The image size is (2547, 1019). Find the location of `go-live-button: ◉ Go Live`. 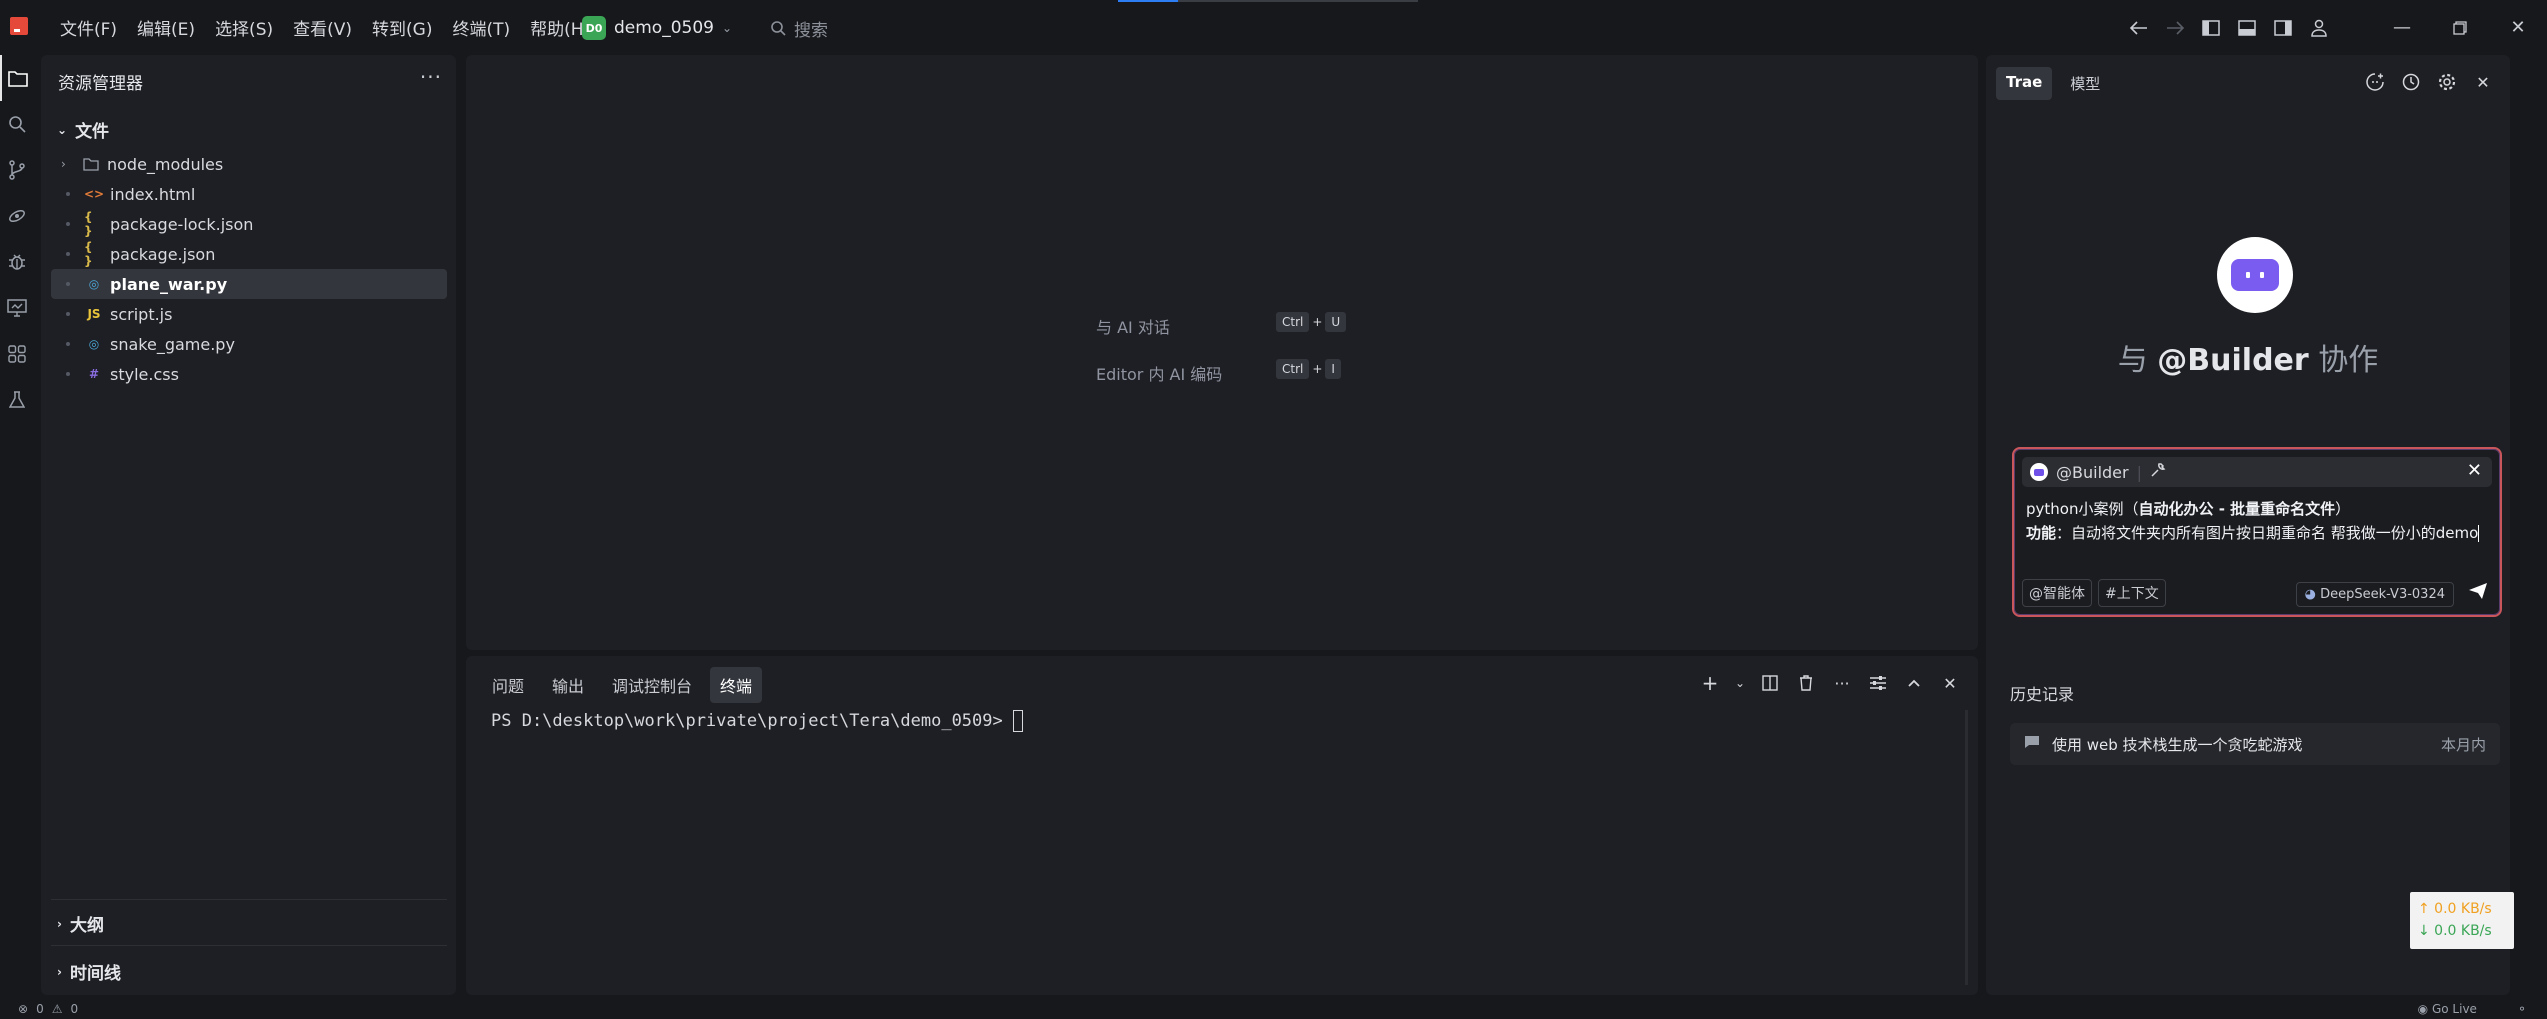

go-live-button: ◉ Go Live is located at coordinates (2447, 1009).